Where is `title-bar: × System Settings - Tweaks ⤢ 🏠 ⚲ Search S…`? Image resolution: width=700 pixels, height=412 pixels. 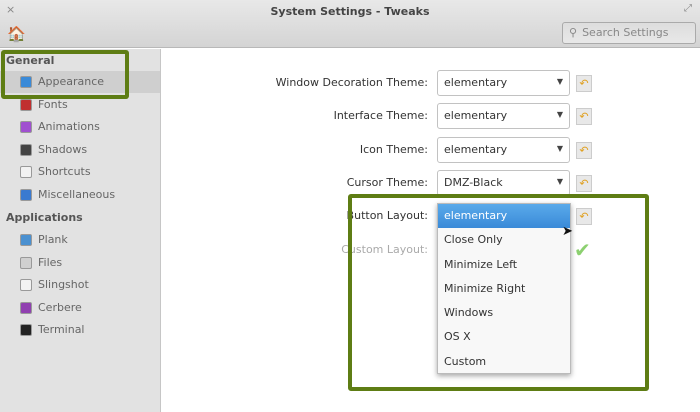 title-bar: × System Settings - Tweaks ⤢ 🏠 ⚲ Search S… is located at coordinates (350, 24).